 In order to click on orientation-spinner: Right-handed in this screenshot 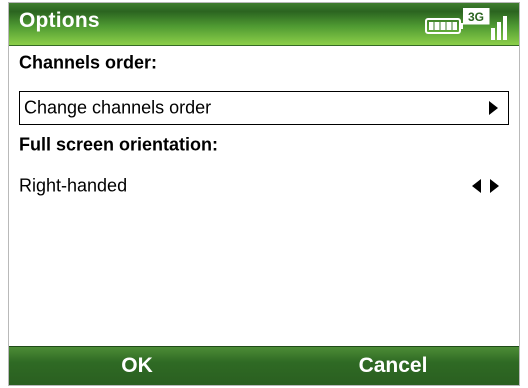, I will do `click(264, 186)`.